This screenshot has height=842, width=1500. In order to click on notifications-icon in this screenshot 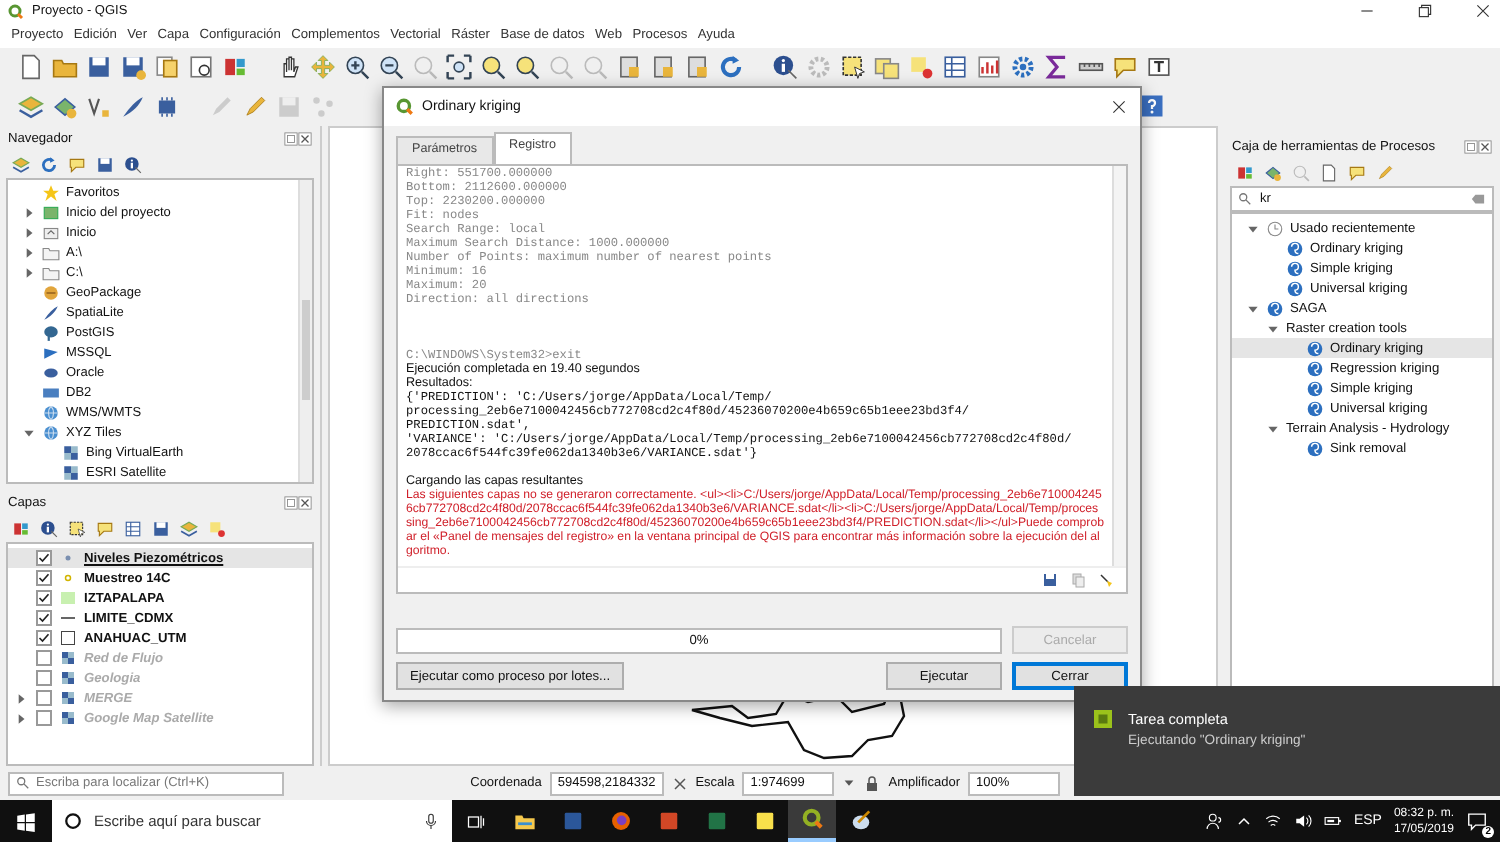, I will do `click(1477, 821)`.